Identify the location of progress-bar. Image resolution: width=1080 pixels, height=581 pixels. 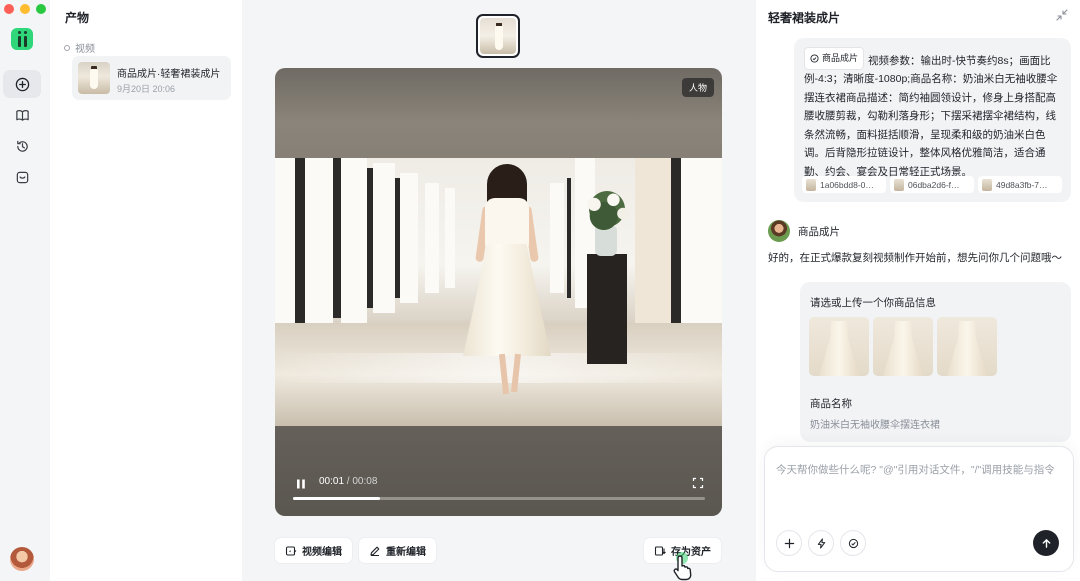
(499, 498).